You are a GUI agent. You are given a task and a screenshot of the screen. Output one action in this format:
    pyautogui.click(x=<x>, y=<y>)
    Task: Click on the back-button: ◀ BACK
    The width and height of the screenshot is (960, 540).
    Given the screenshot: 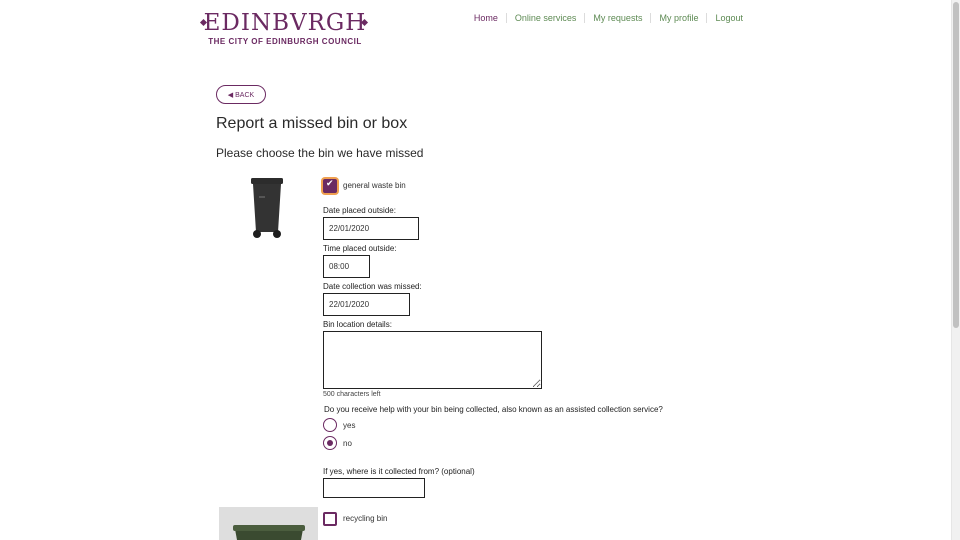 What is the action you would take?
    pyautogui.click(x=241, y=94)
    